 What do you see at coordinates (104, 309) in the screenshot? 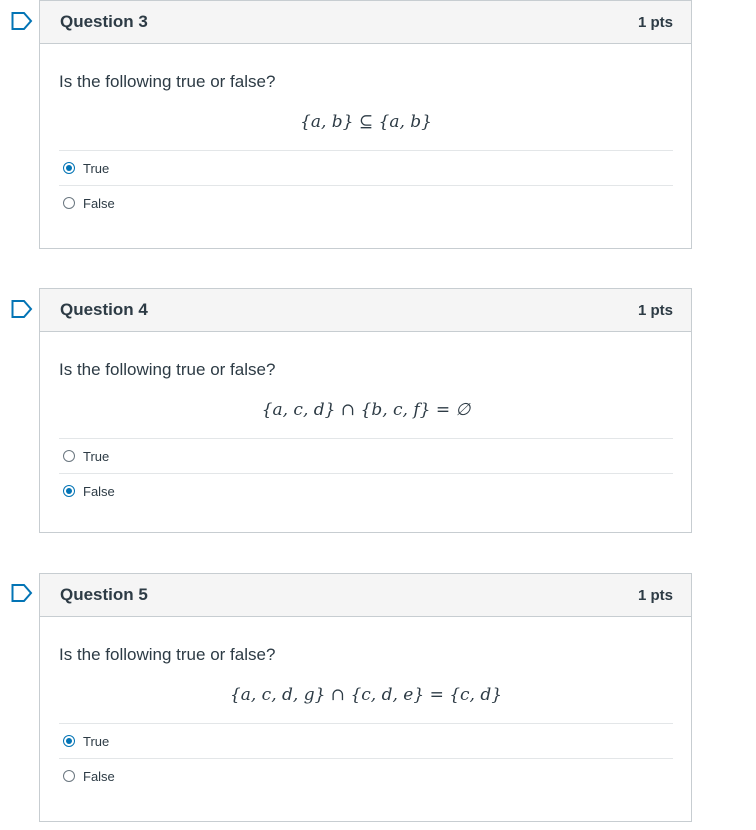
I see `question-title: Question 4` at bounding box center [104, 309].